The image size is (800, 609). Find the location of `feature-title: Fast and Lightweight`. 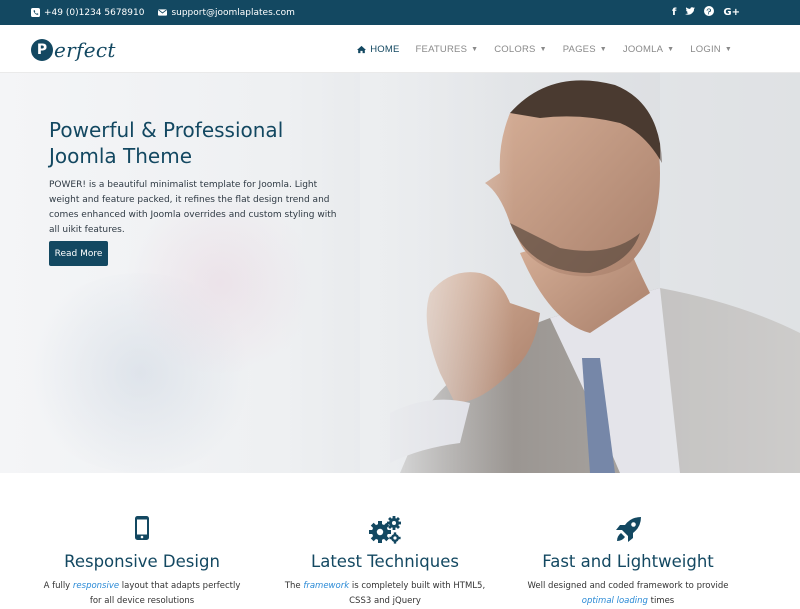

feature-title: Fast and Lightweight is located at coordinates (628, 561).